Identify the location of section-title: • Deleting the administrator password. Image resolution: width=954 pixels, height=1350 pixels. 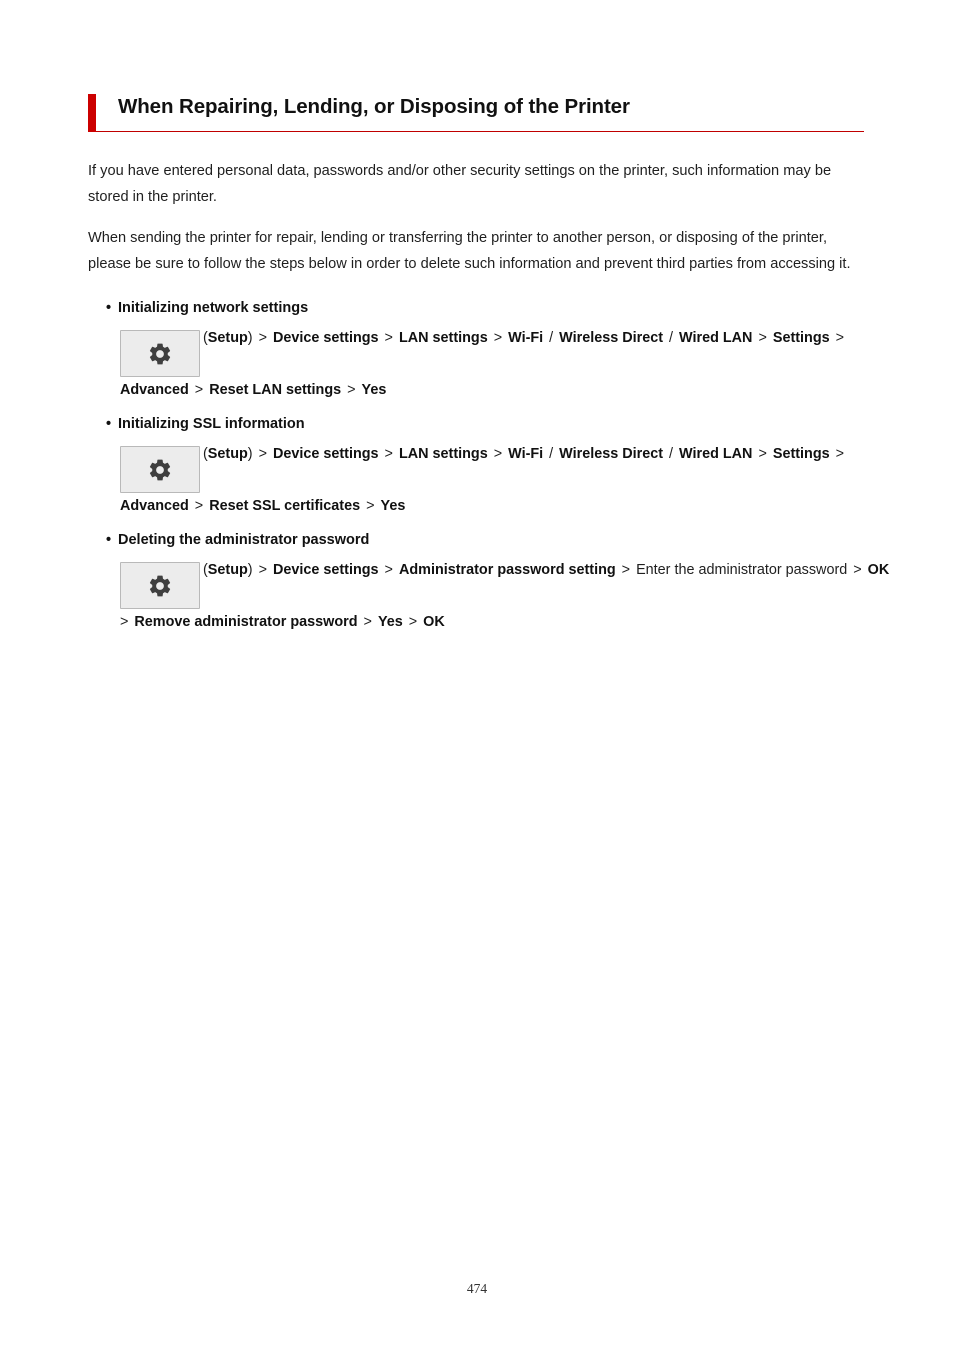
(476, 540).